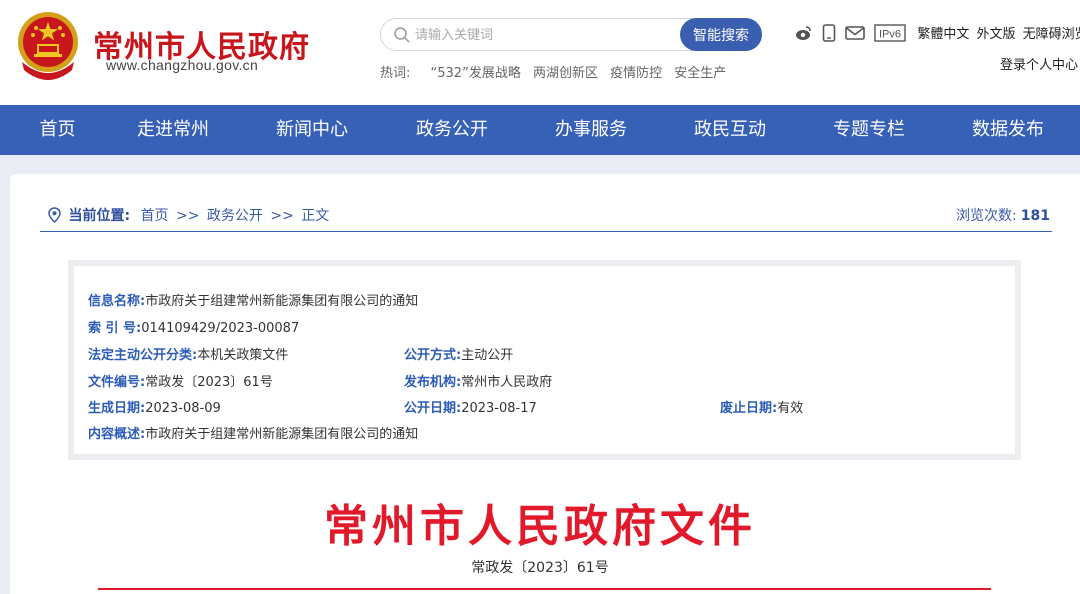 The image size is (1080, 594). Describe the element at coordinates (433, 408) in the screenshot. I see `info-key: 公开日期:` at that location.